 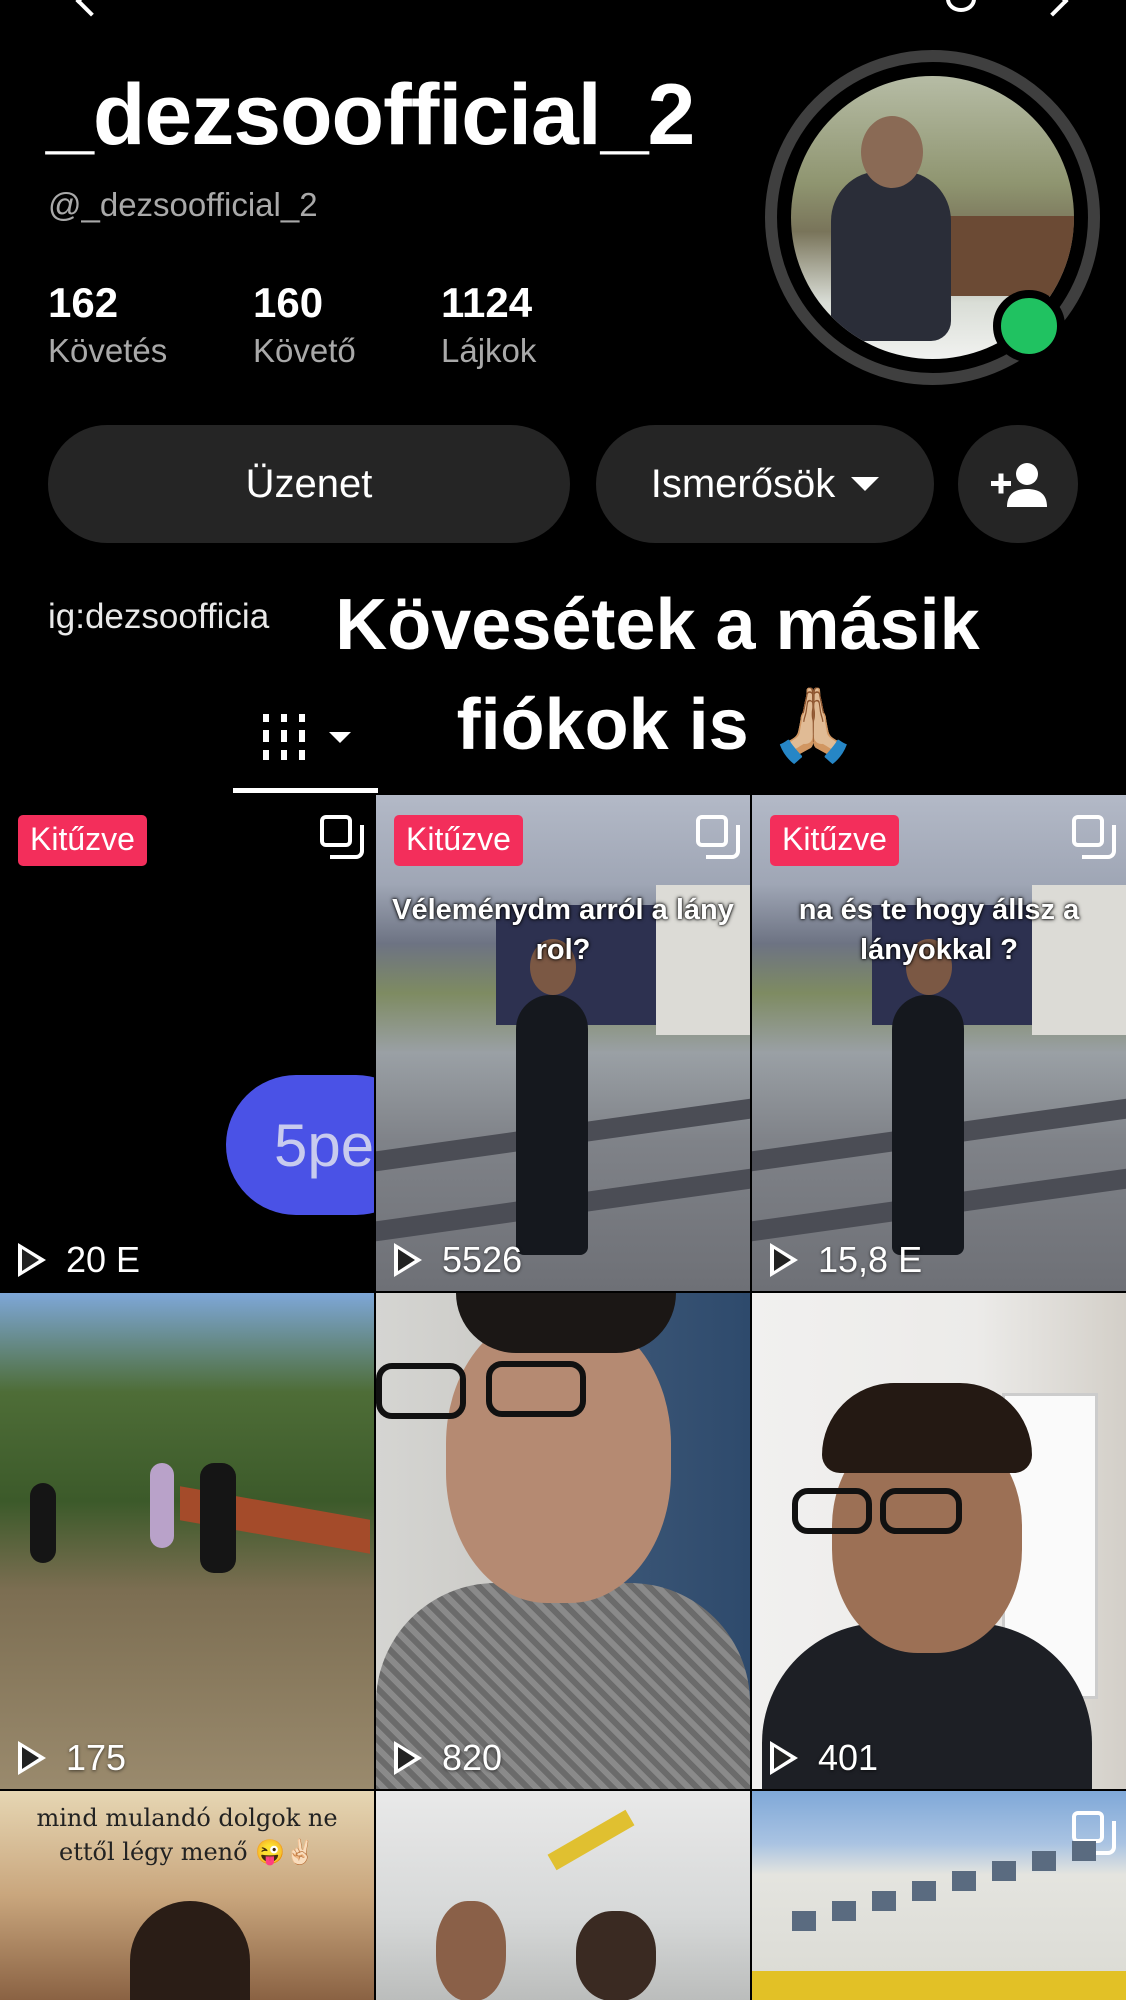 What do you see at coordinates (939, 1541) in the screenshot?
I see `video-tile: 401` at bounding box center [939, 1541].